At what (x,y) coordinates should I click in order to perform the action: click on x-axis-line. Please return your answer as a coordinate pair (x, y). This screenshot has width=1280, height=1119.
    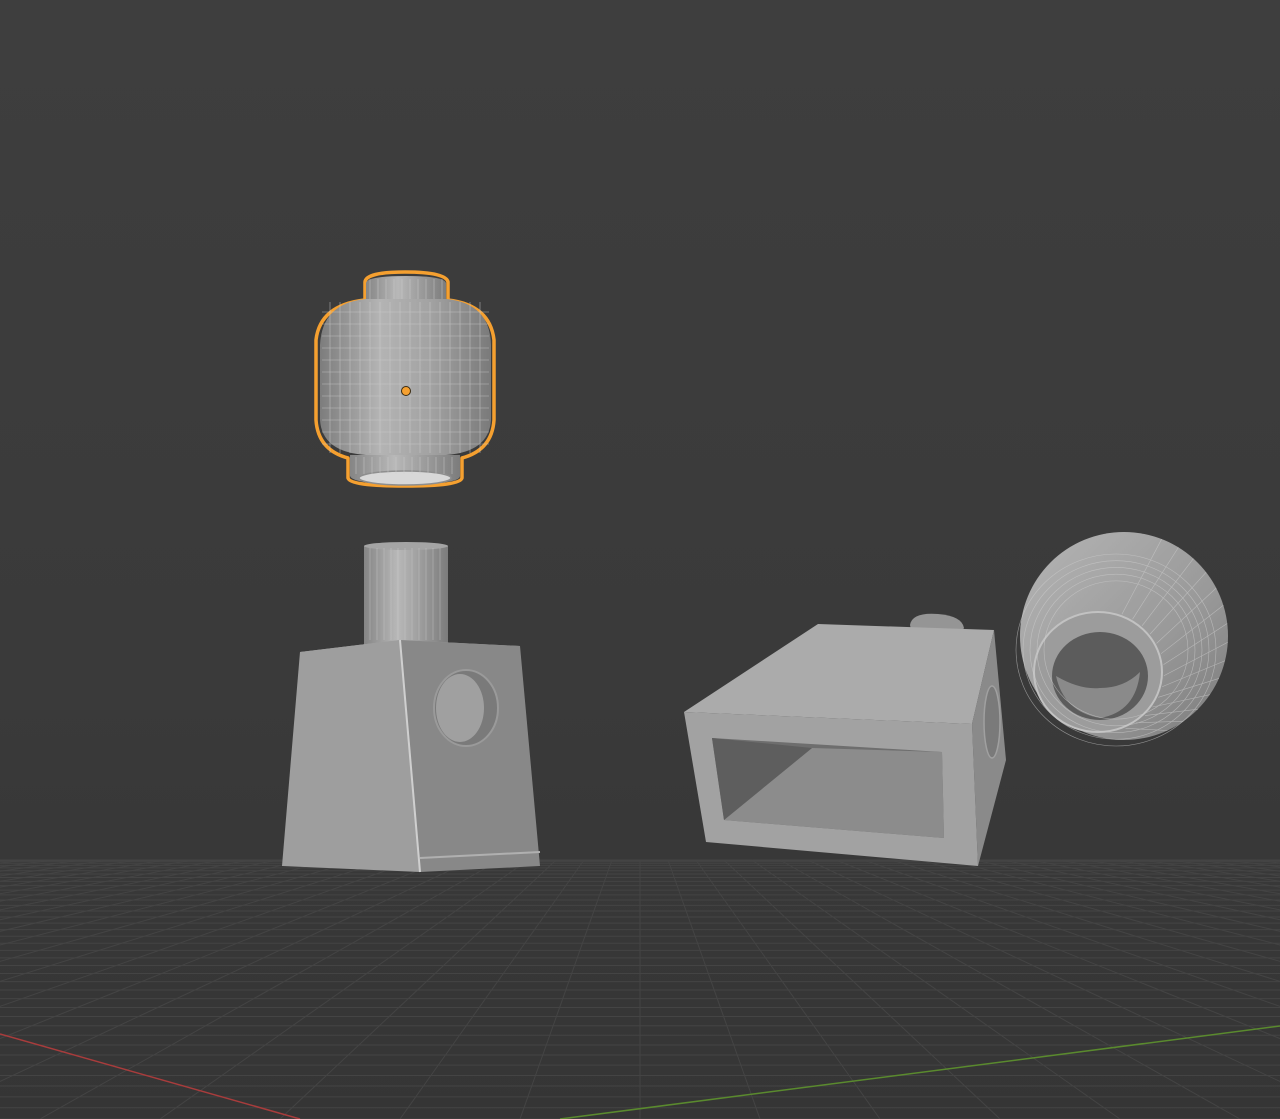
    Looking at the image, I should click on (150, 1076).